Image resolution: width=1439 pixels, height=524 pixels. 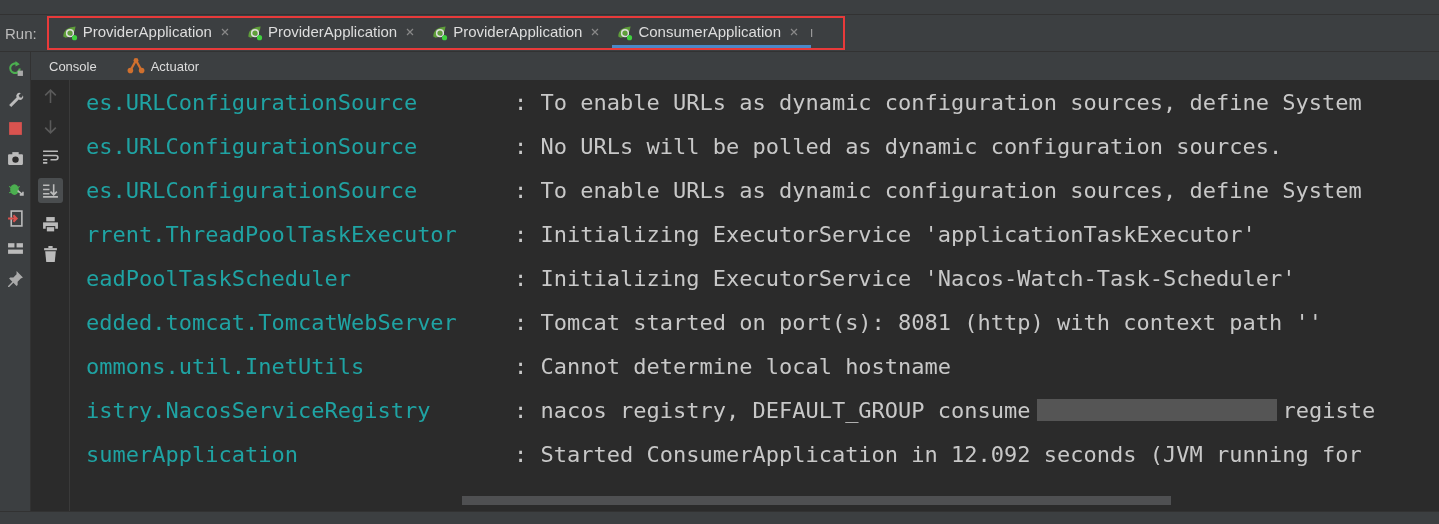 I want to click on log-message: : No URLs will be polled as dynamic configuration sources., so click(x=898, y=146).